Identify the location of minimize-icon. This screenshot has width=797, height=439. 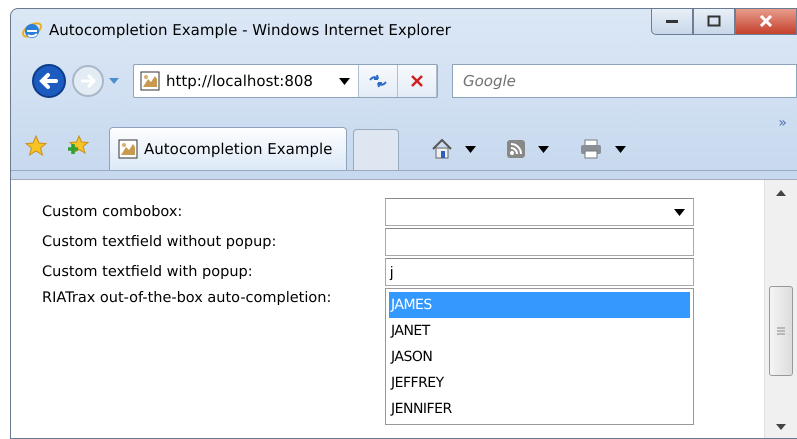
(672, 21).